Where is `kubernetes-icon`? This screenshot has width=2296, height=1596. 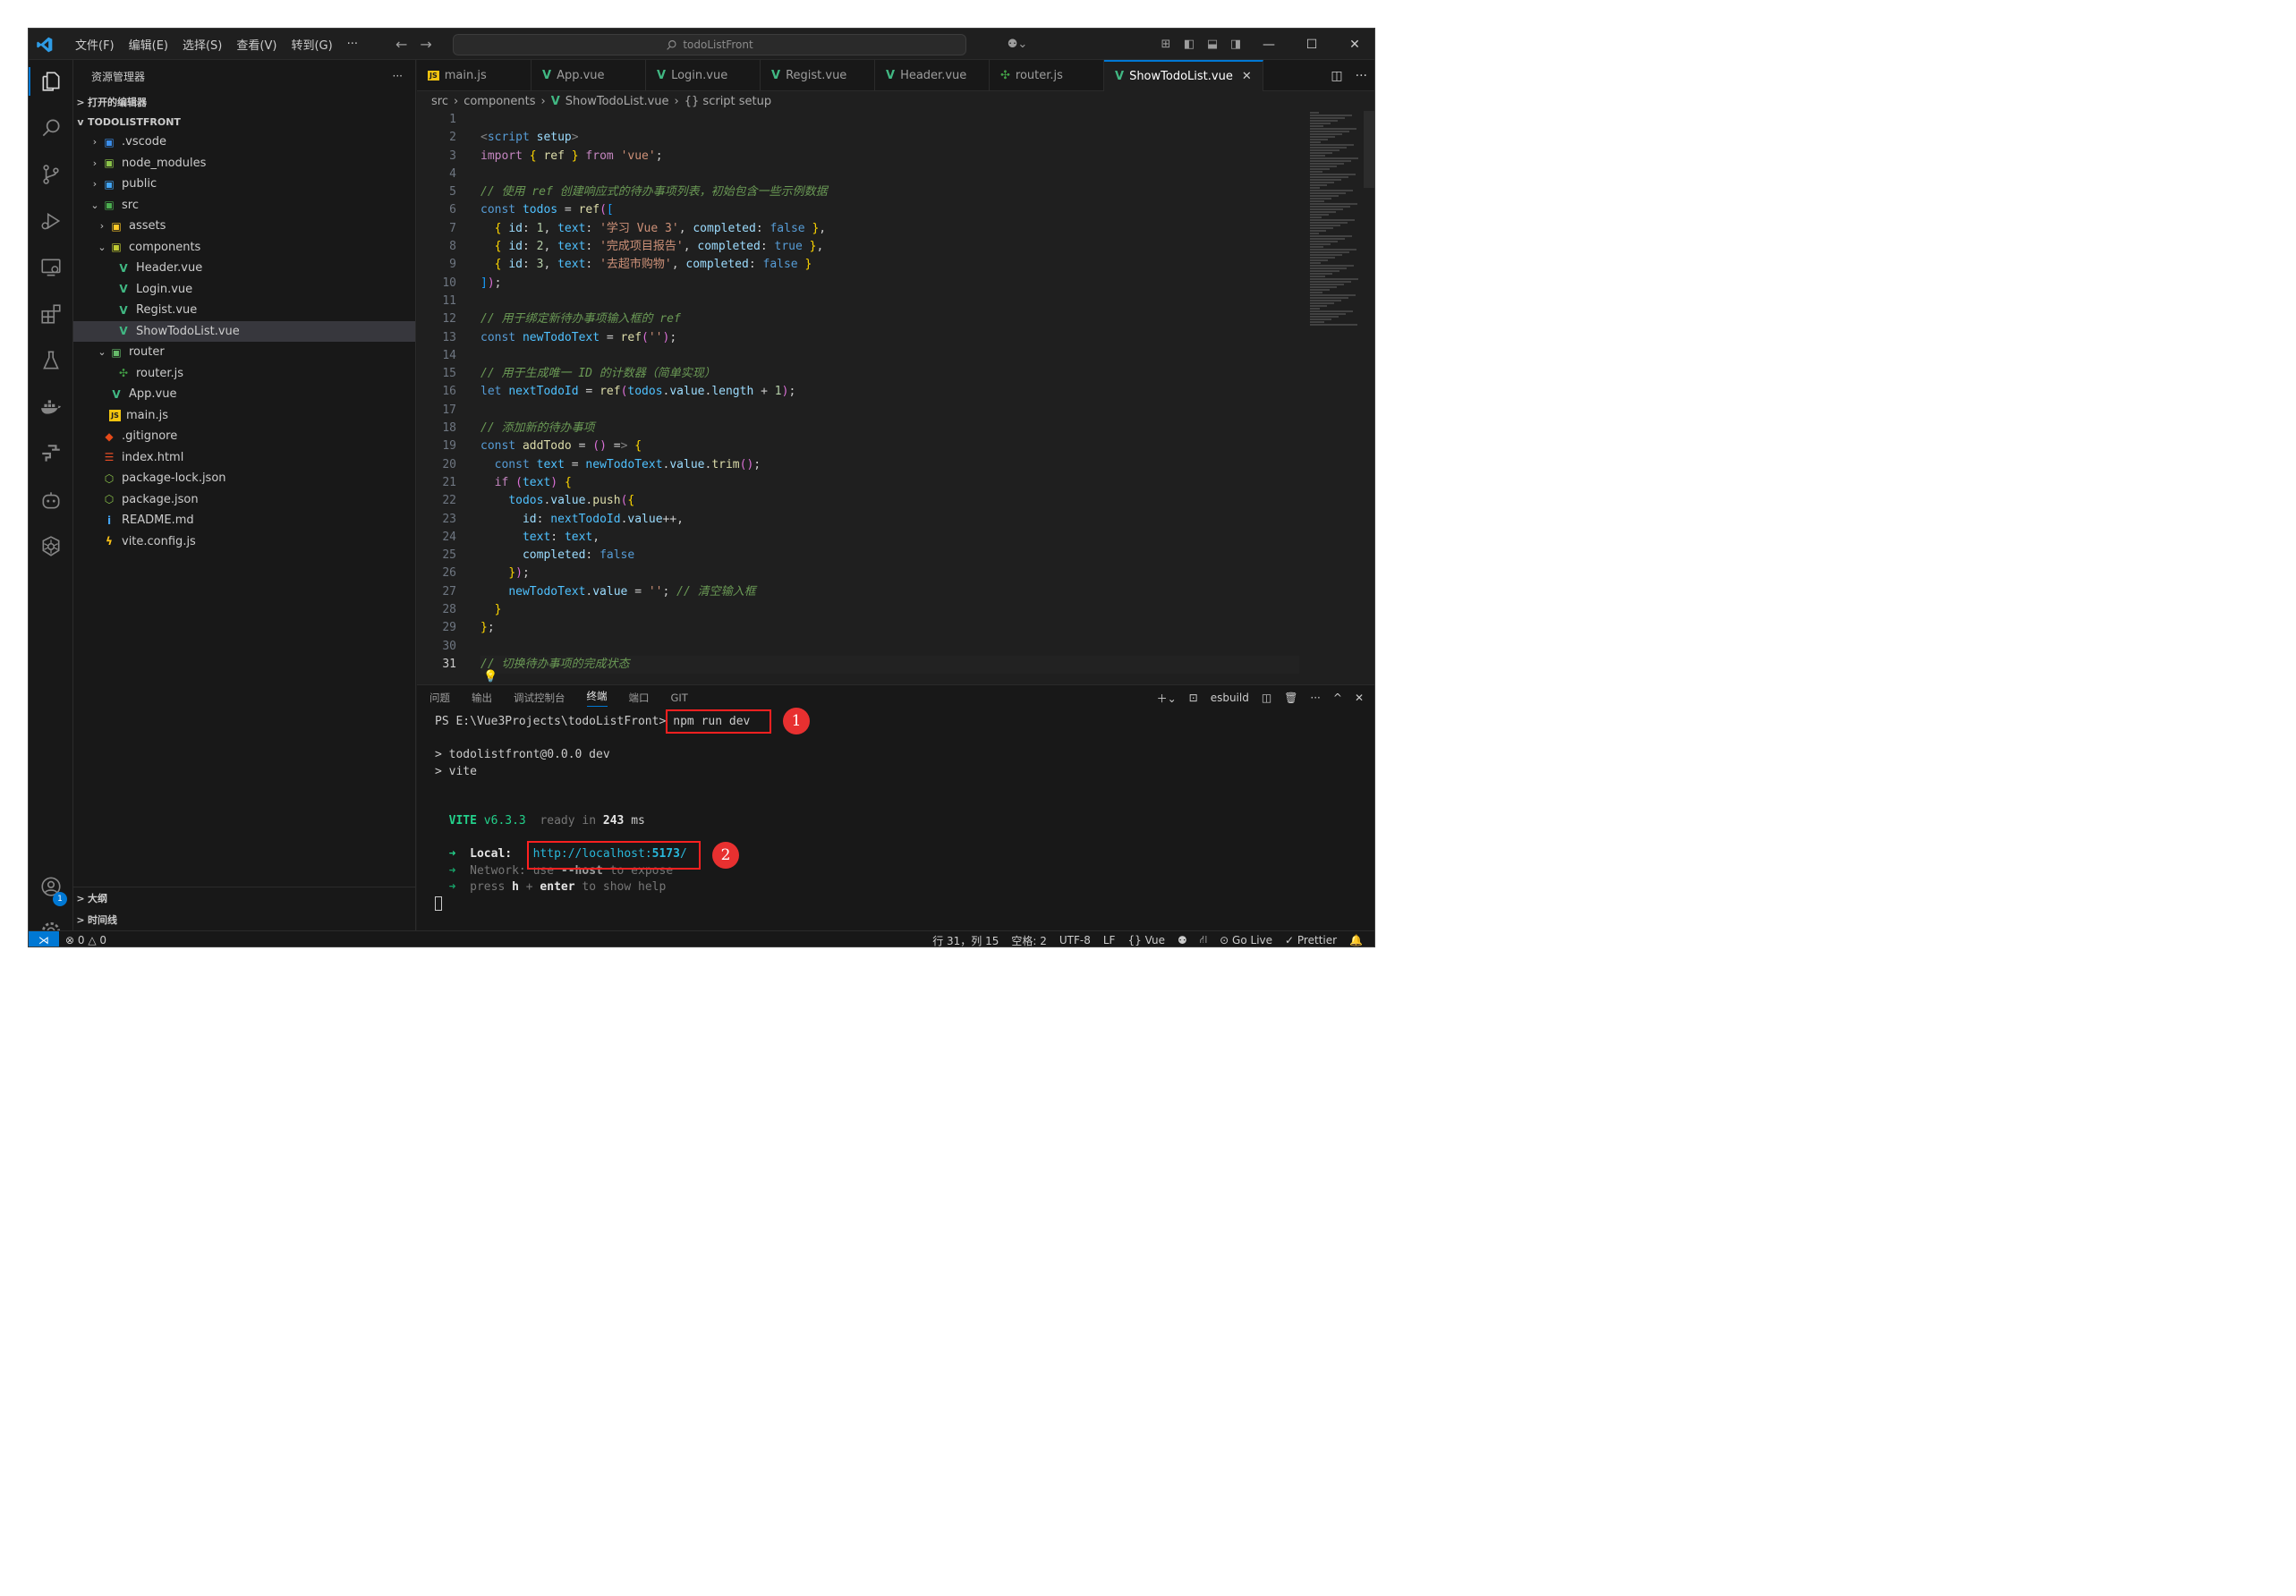 kubernetes-icon is located at coordinates (51, 546).